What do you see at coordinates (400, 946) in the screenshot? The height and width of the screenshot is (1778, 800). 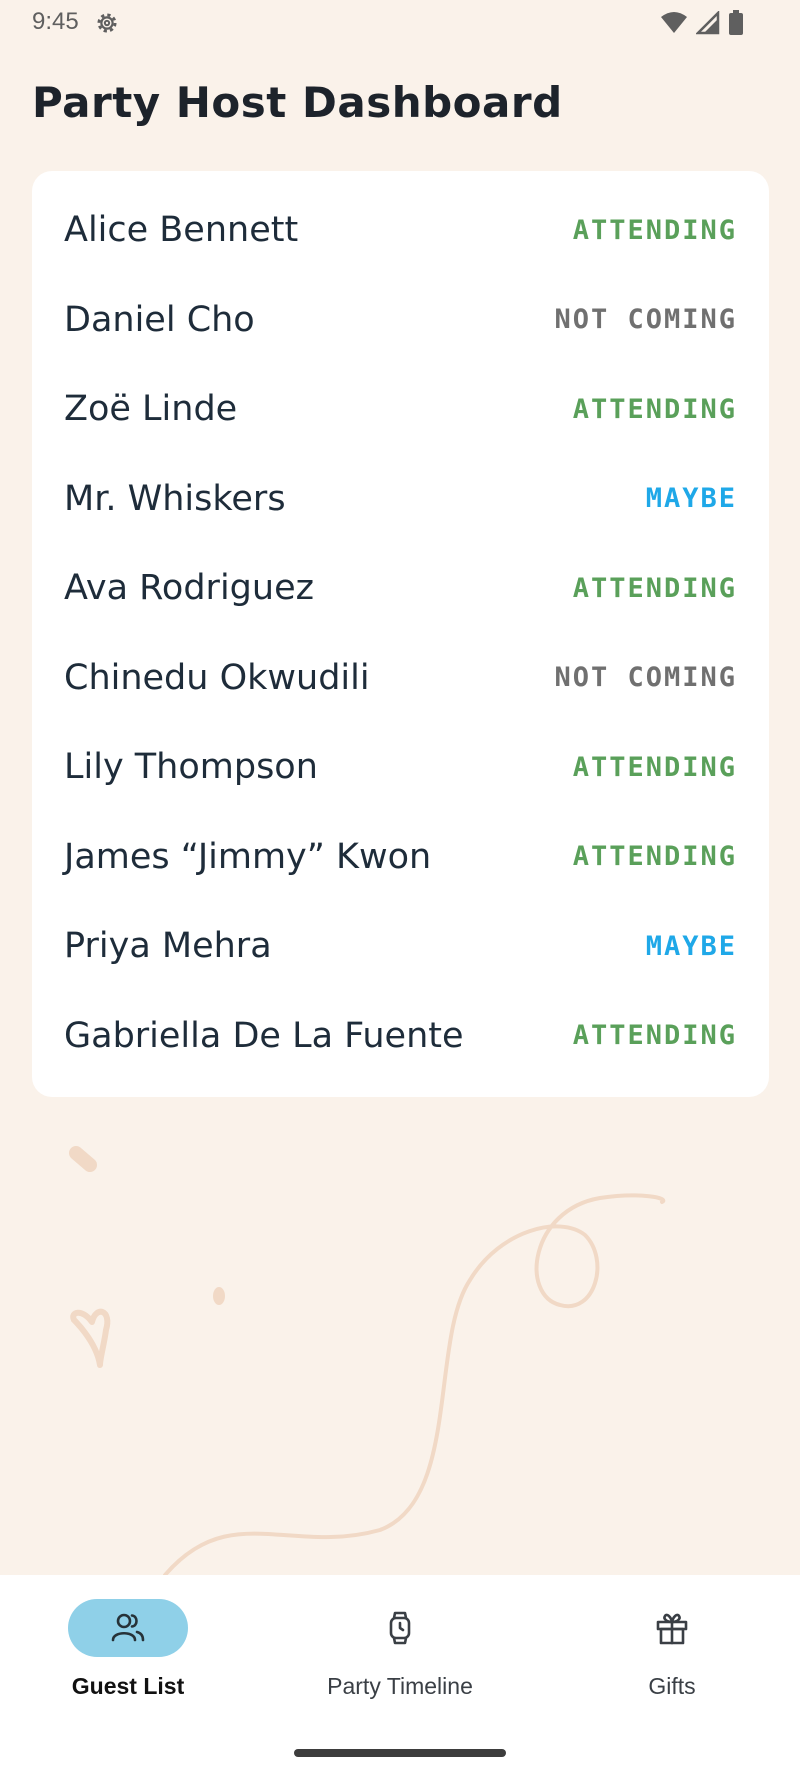 I see `guest-row: Priya Mehra MAYBE` at bounding box center [400, 946].